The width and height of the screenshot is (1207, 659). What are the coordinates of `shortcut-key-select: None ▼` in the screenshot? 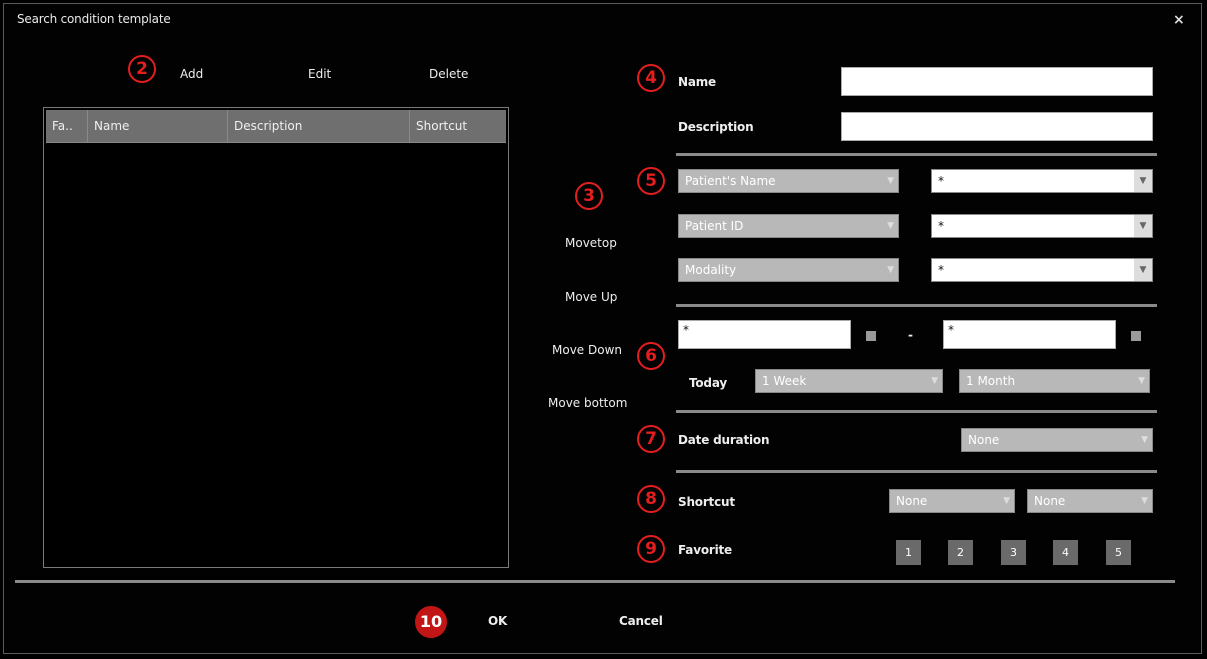 It's located at (1090, 501).